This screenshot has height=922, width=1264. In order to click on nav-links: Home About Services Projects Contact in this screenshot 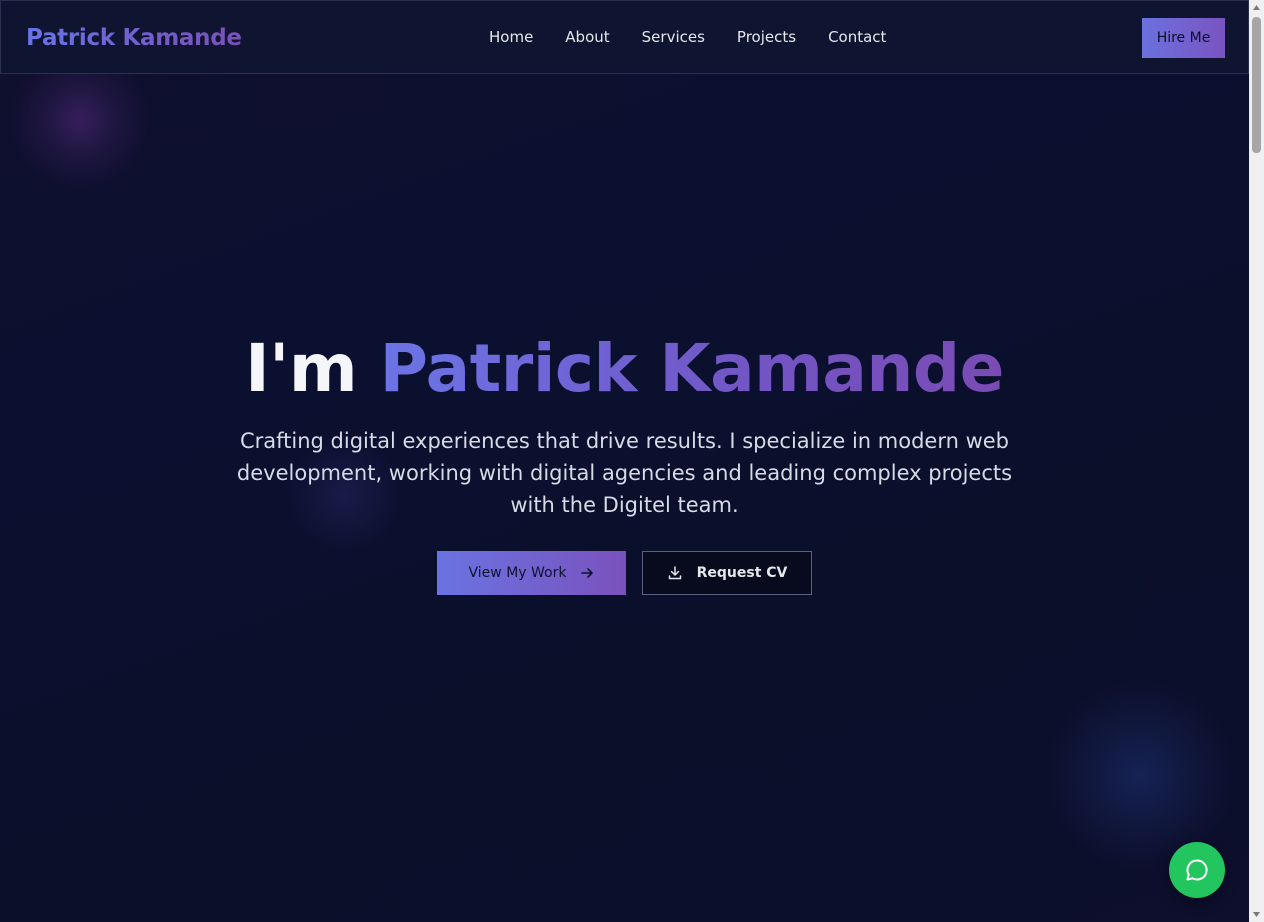, I will do `click(687, 37)`.